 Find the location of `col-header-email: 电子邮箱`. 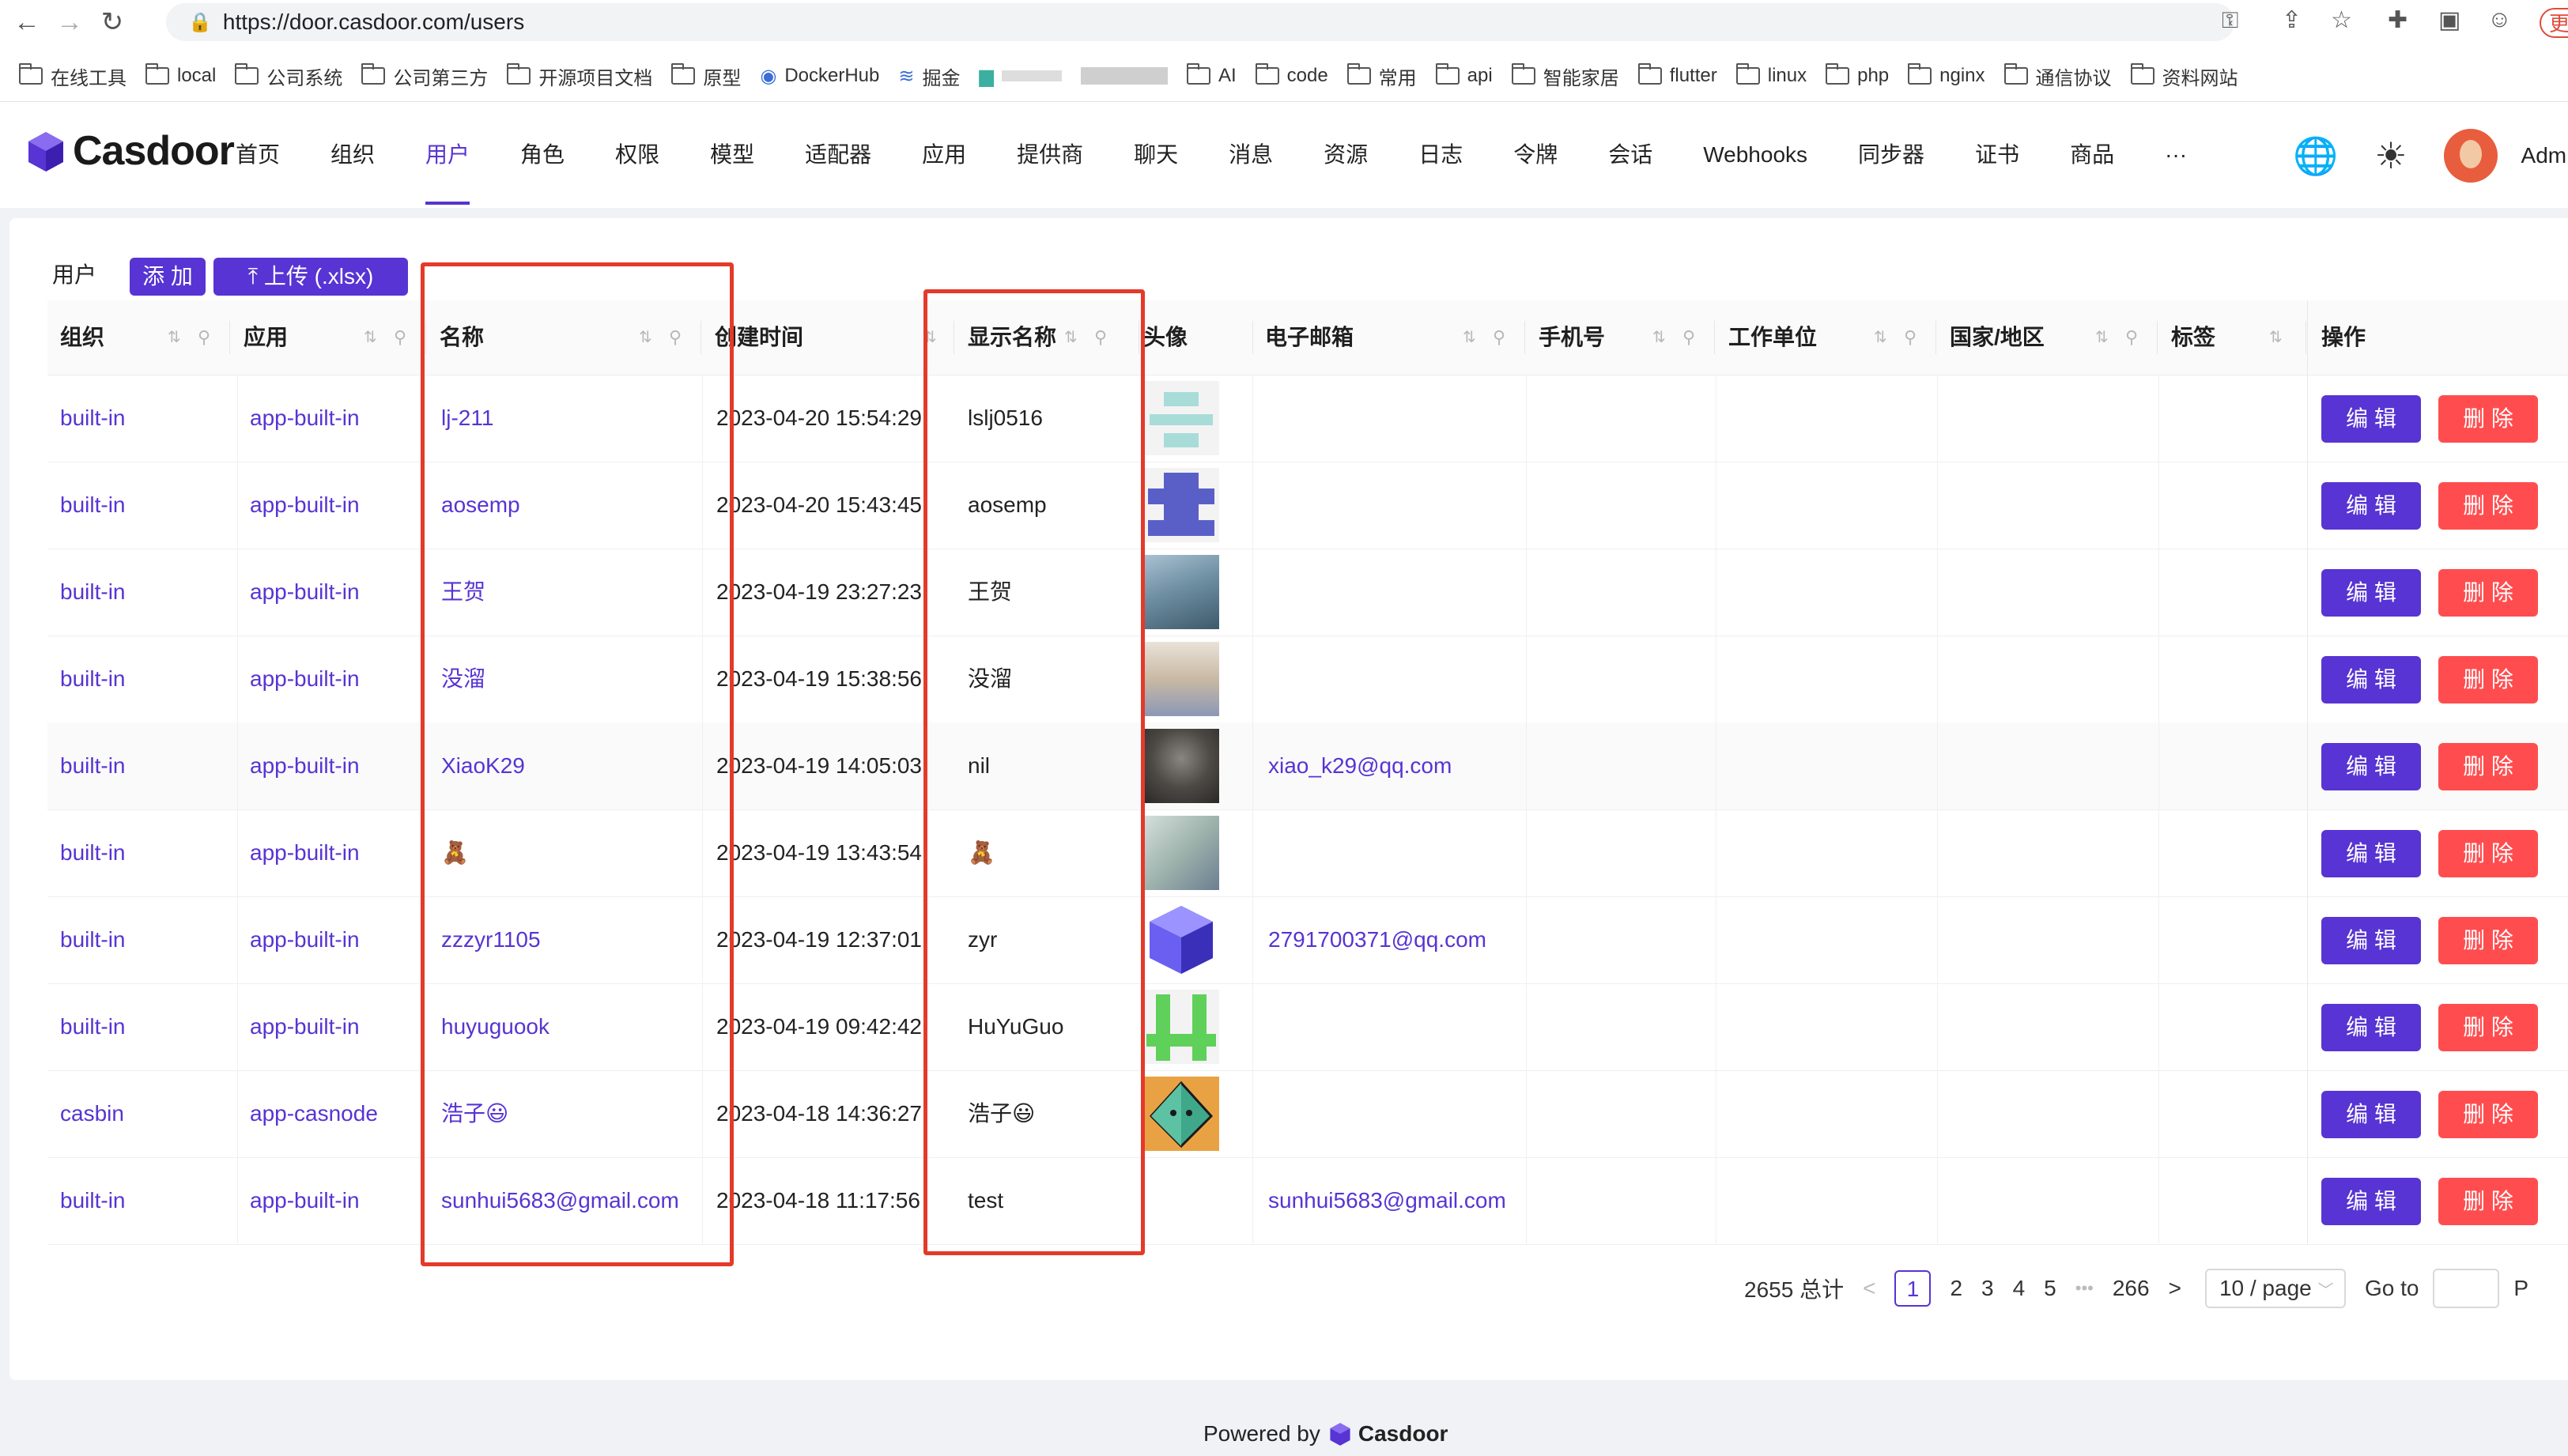

col-header-email: 电子邮箱 is located at coordinates (1309, 337).